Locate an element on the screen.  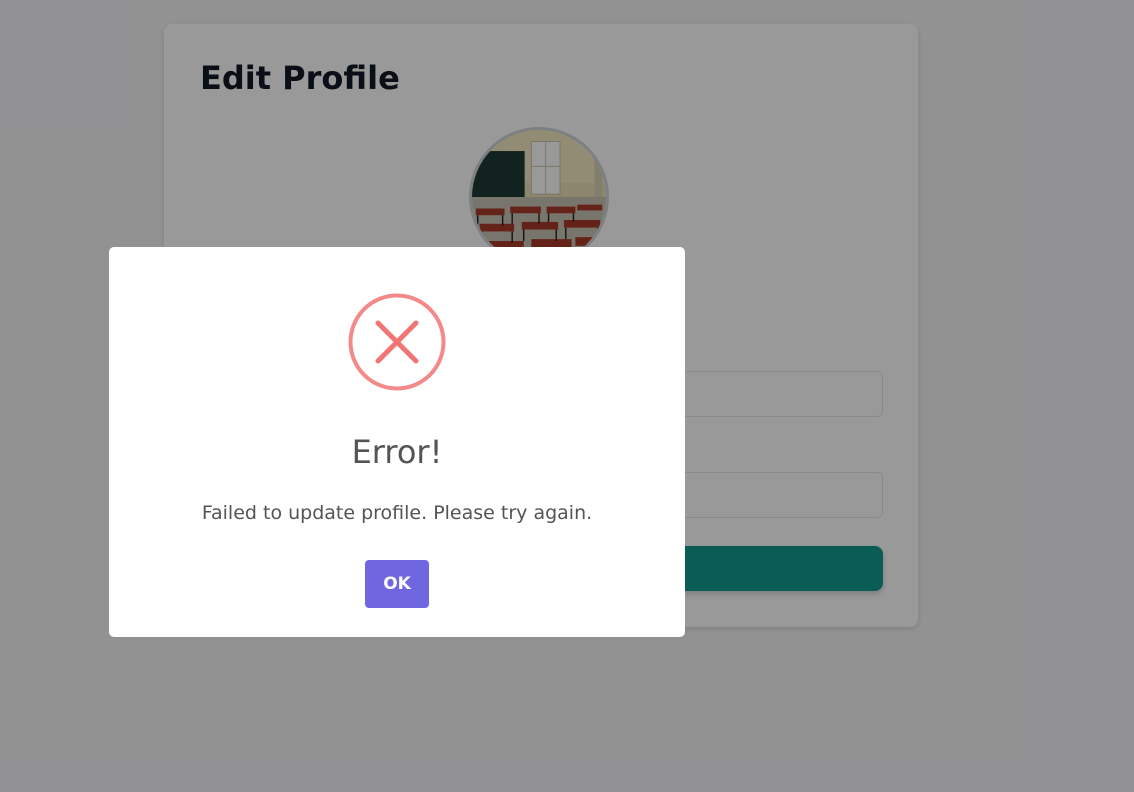
error-x-circle-icon is located at coordinates (397, 342).